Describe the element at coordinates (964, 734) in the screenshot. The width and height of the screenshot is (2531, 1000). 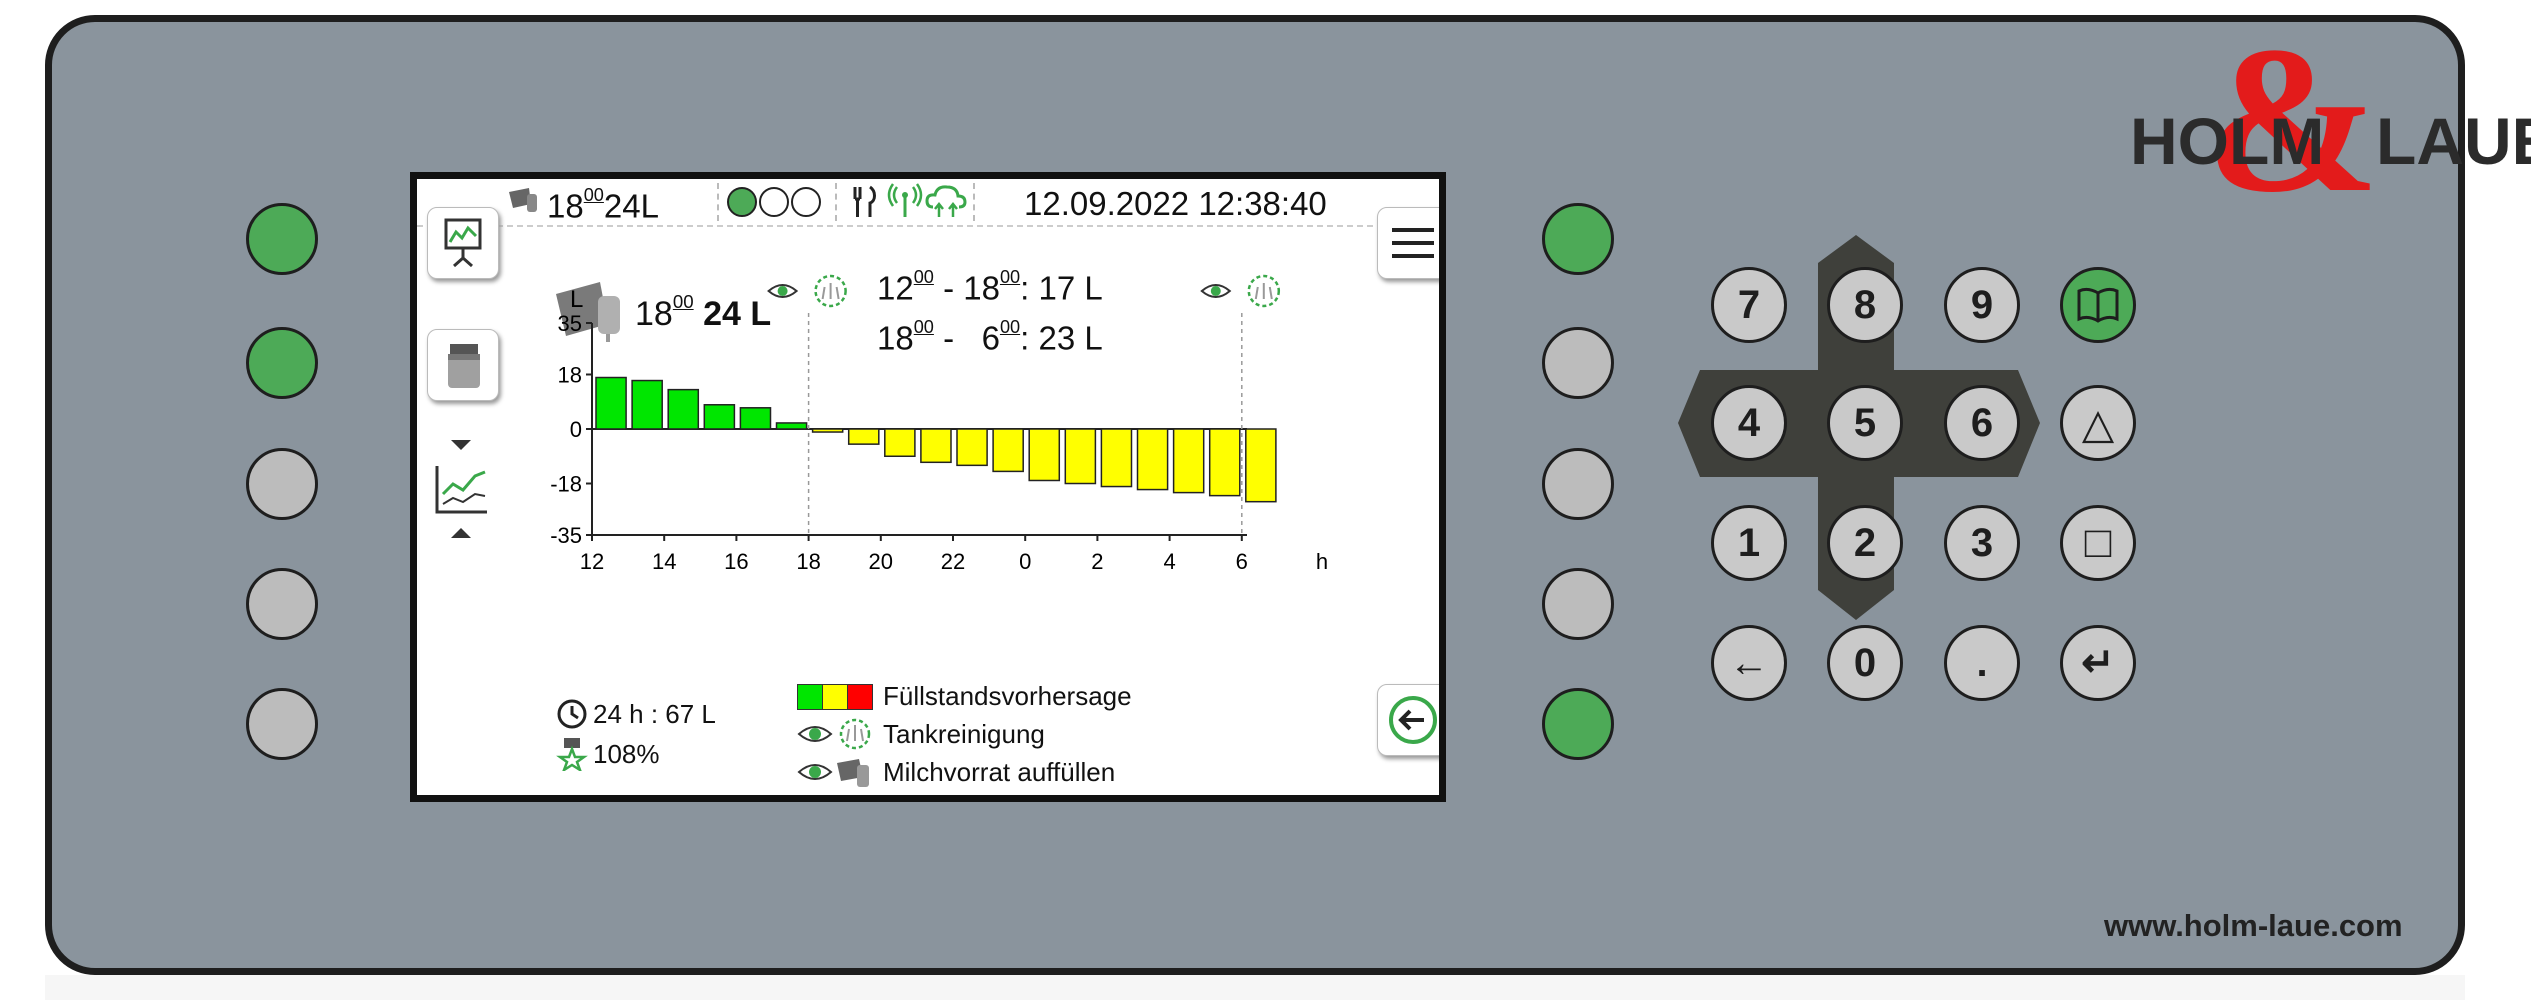
I see `legend-tank-cleaning: Tankreinigung` at that location.